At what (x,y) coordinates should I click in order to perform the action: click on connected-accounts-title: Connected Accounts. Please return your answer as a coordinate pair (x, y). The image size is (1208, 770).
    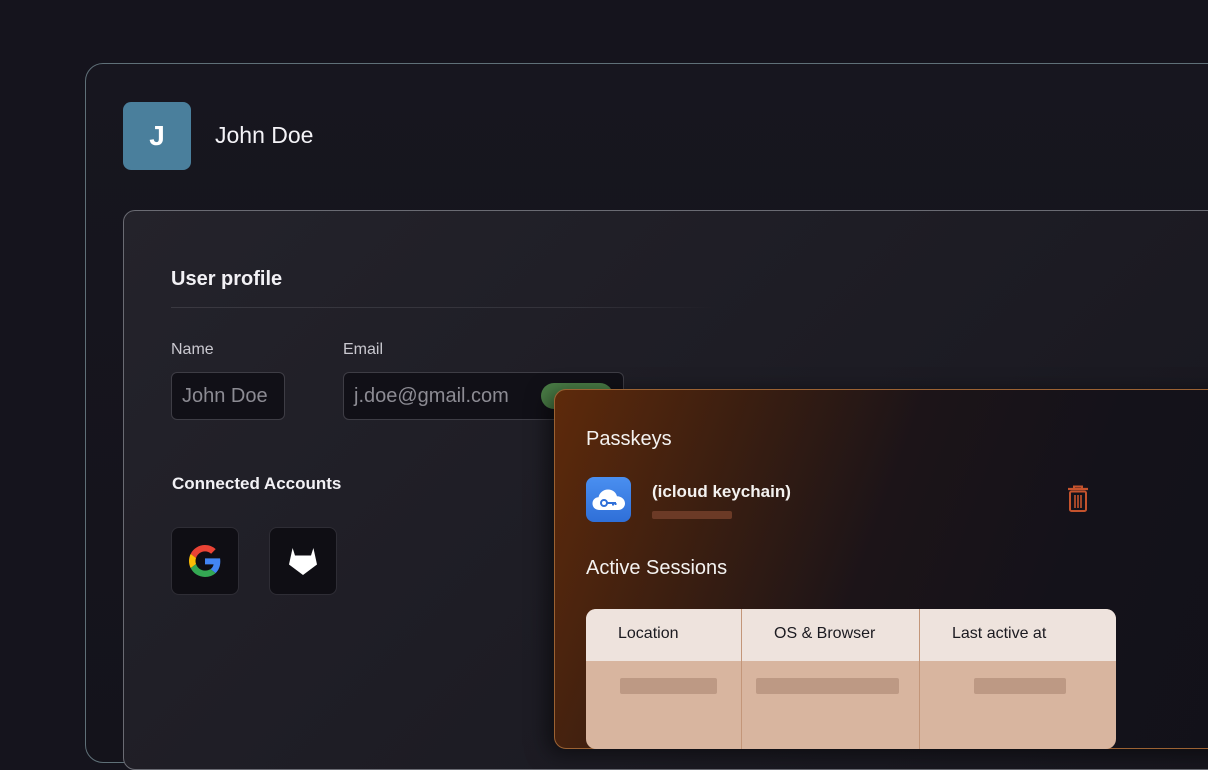
    Looking at the image, I should click on (257, 483).